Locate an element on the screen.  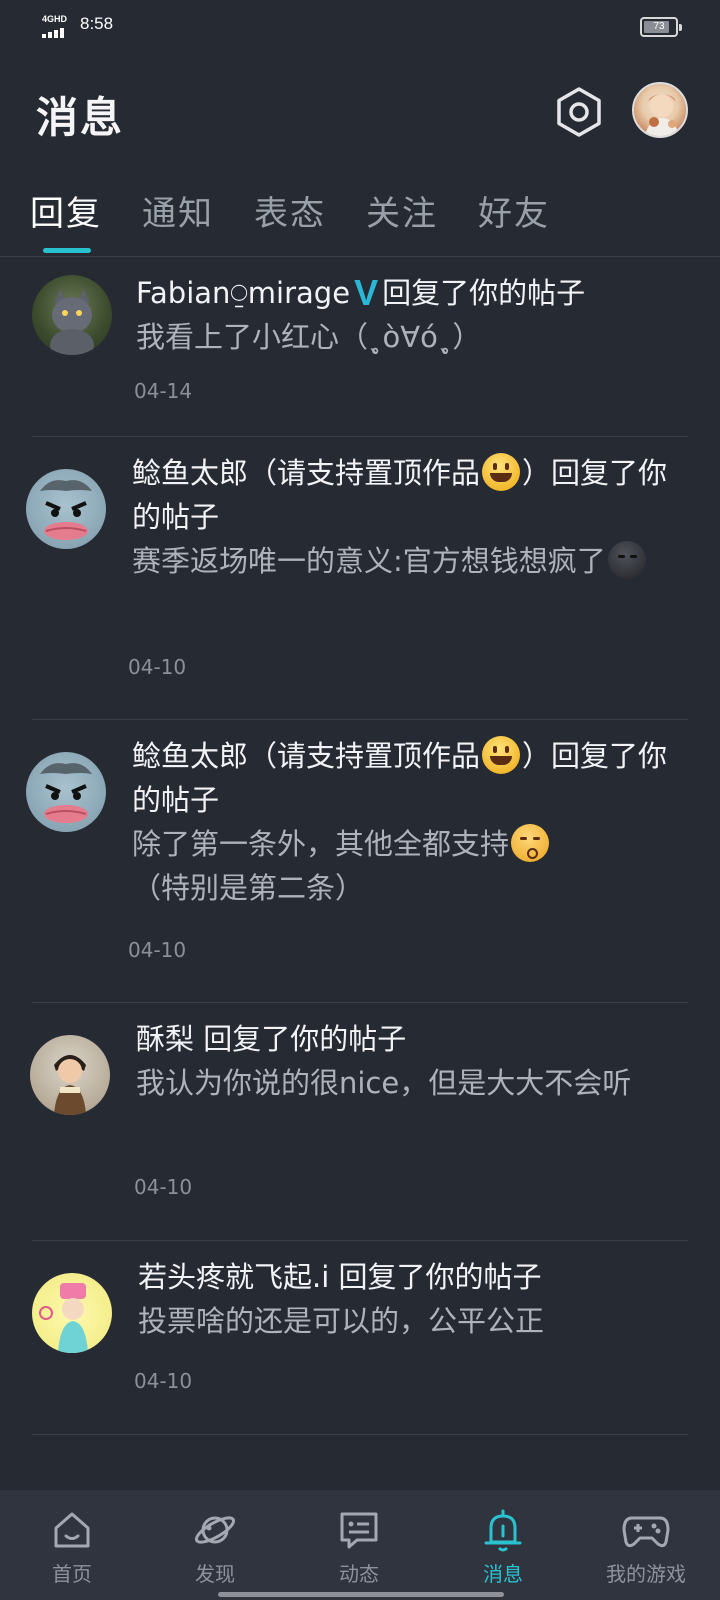
nav-label: 发现 is located at coordinates (215, 1574).